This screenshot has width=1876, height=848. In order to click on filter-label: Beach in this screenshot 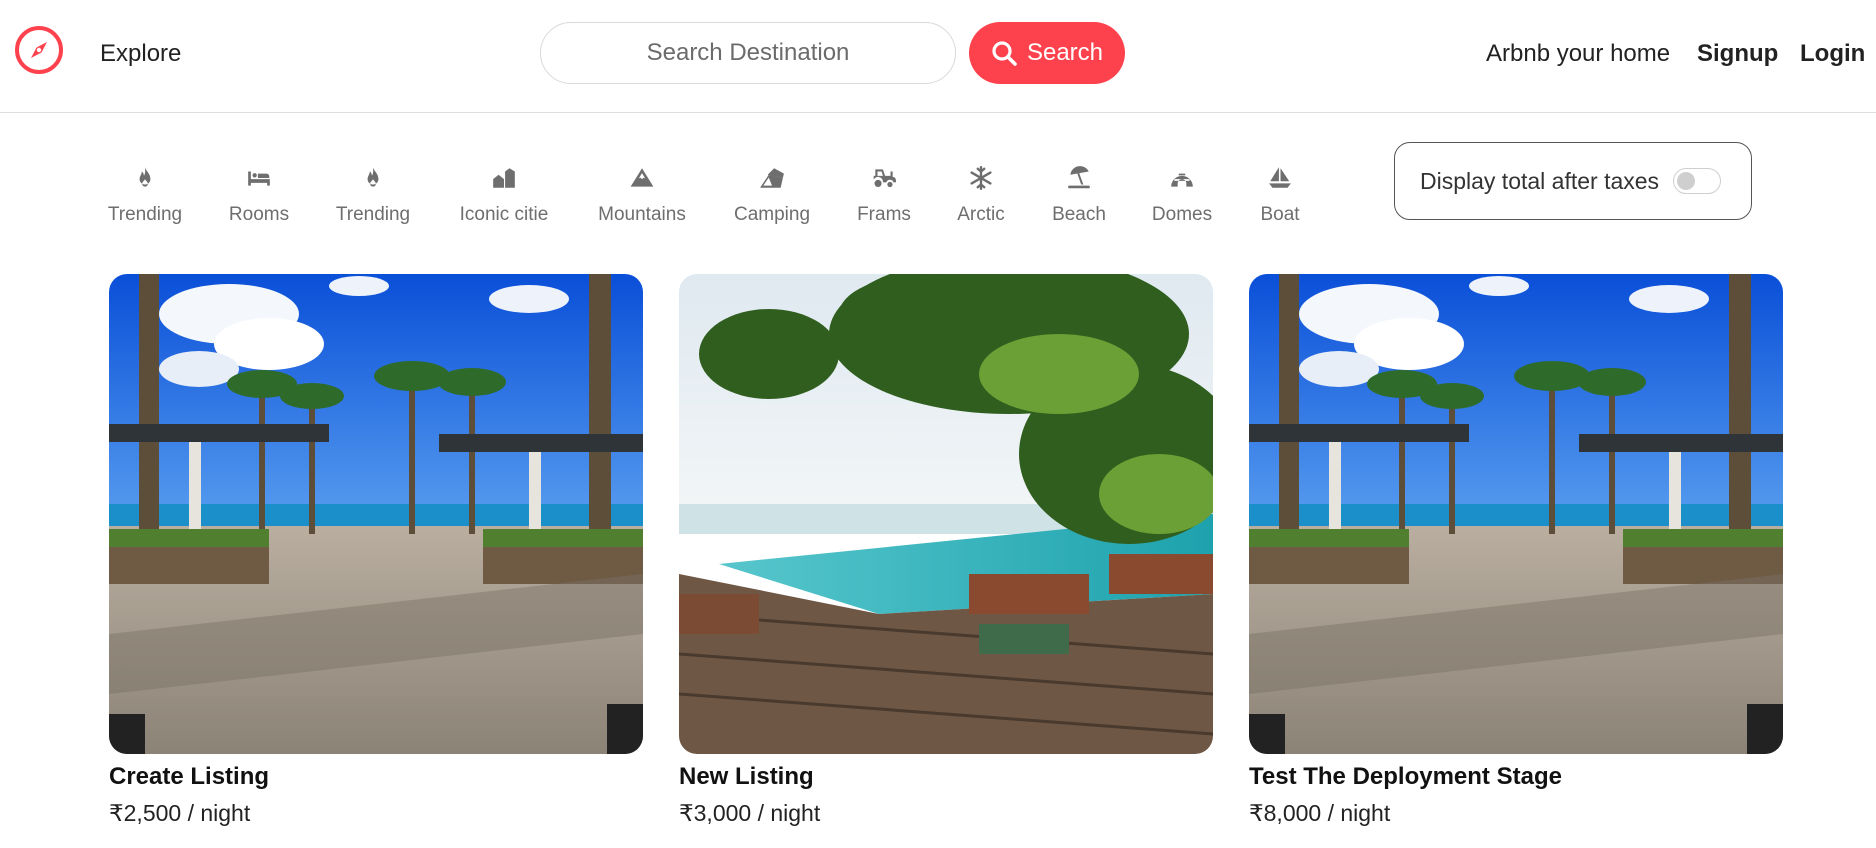, I will do `click(1079, 214)`.